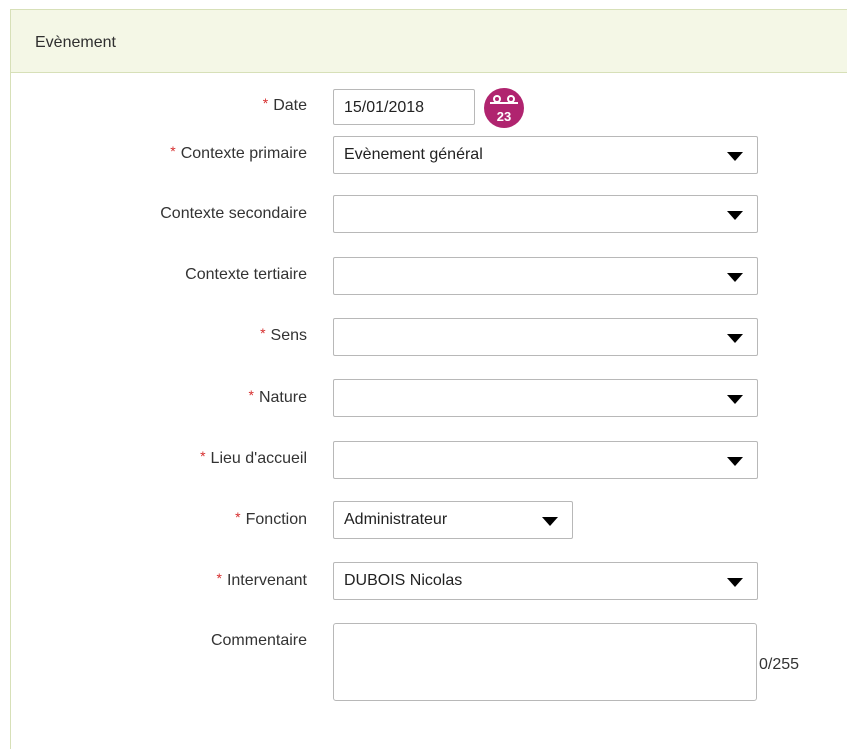 This screenshot has height=749, width=847. I want to click on lieu-accueil-select, so click(545, 460).